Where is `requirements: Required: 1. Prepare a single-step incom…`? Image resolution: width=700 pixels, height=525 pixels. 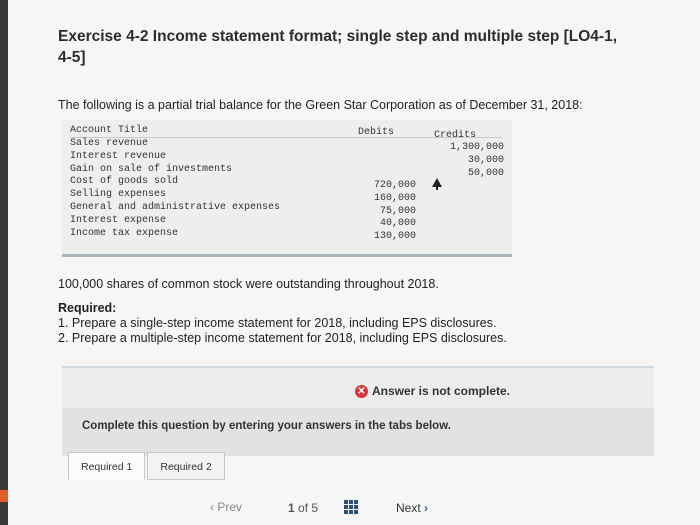
requirements: Required: 1. Prepare a single-step incom… is located at coordinates (282, 323).